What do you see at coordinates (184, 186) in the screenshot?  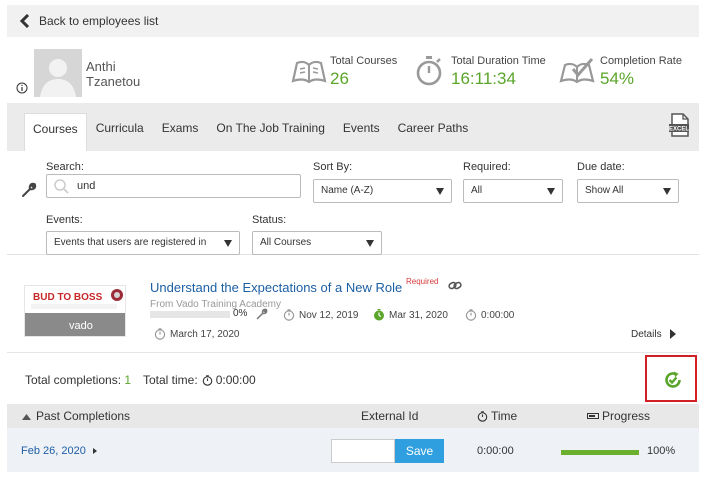 I see `search-input` at bounding box center [184, 186].